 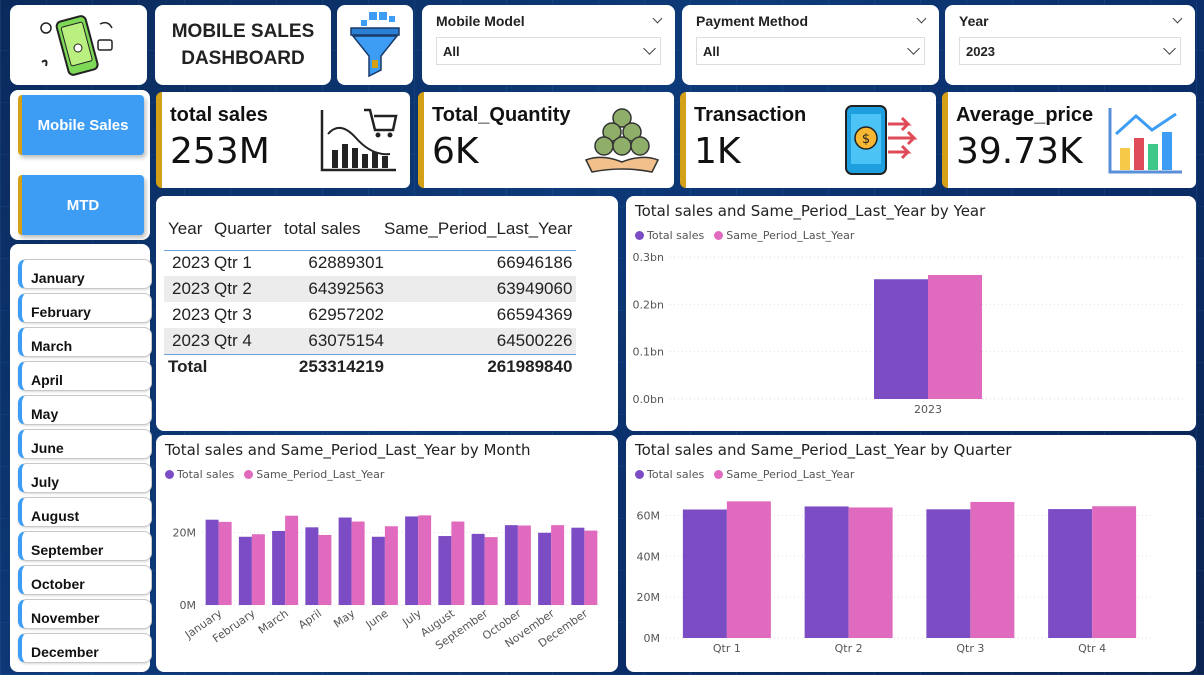 What do you see at coordinates (359, 140) in the screenshot?
I see `sales-cart-chart-icon` at bounding box center [359, 140].